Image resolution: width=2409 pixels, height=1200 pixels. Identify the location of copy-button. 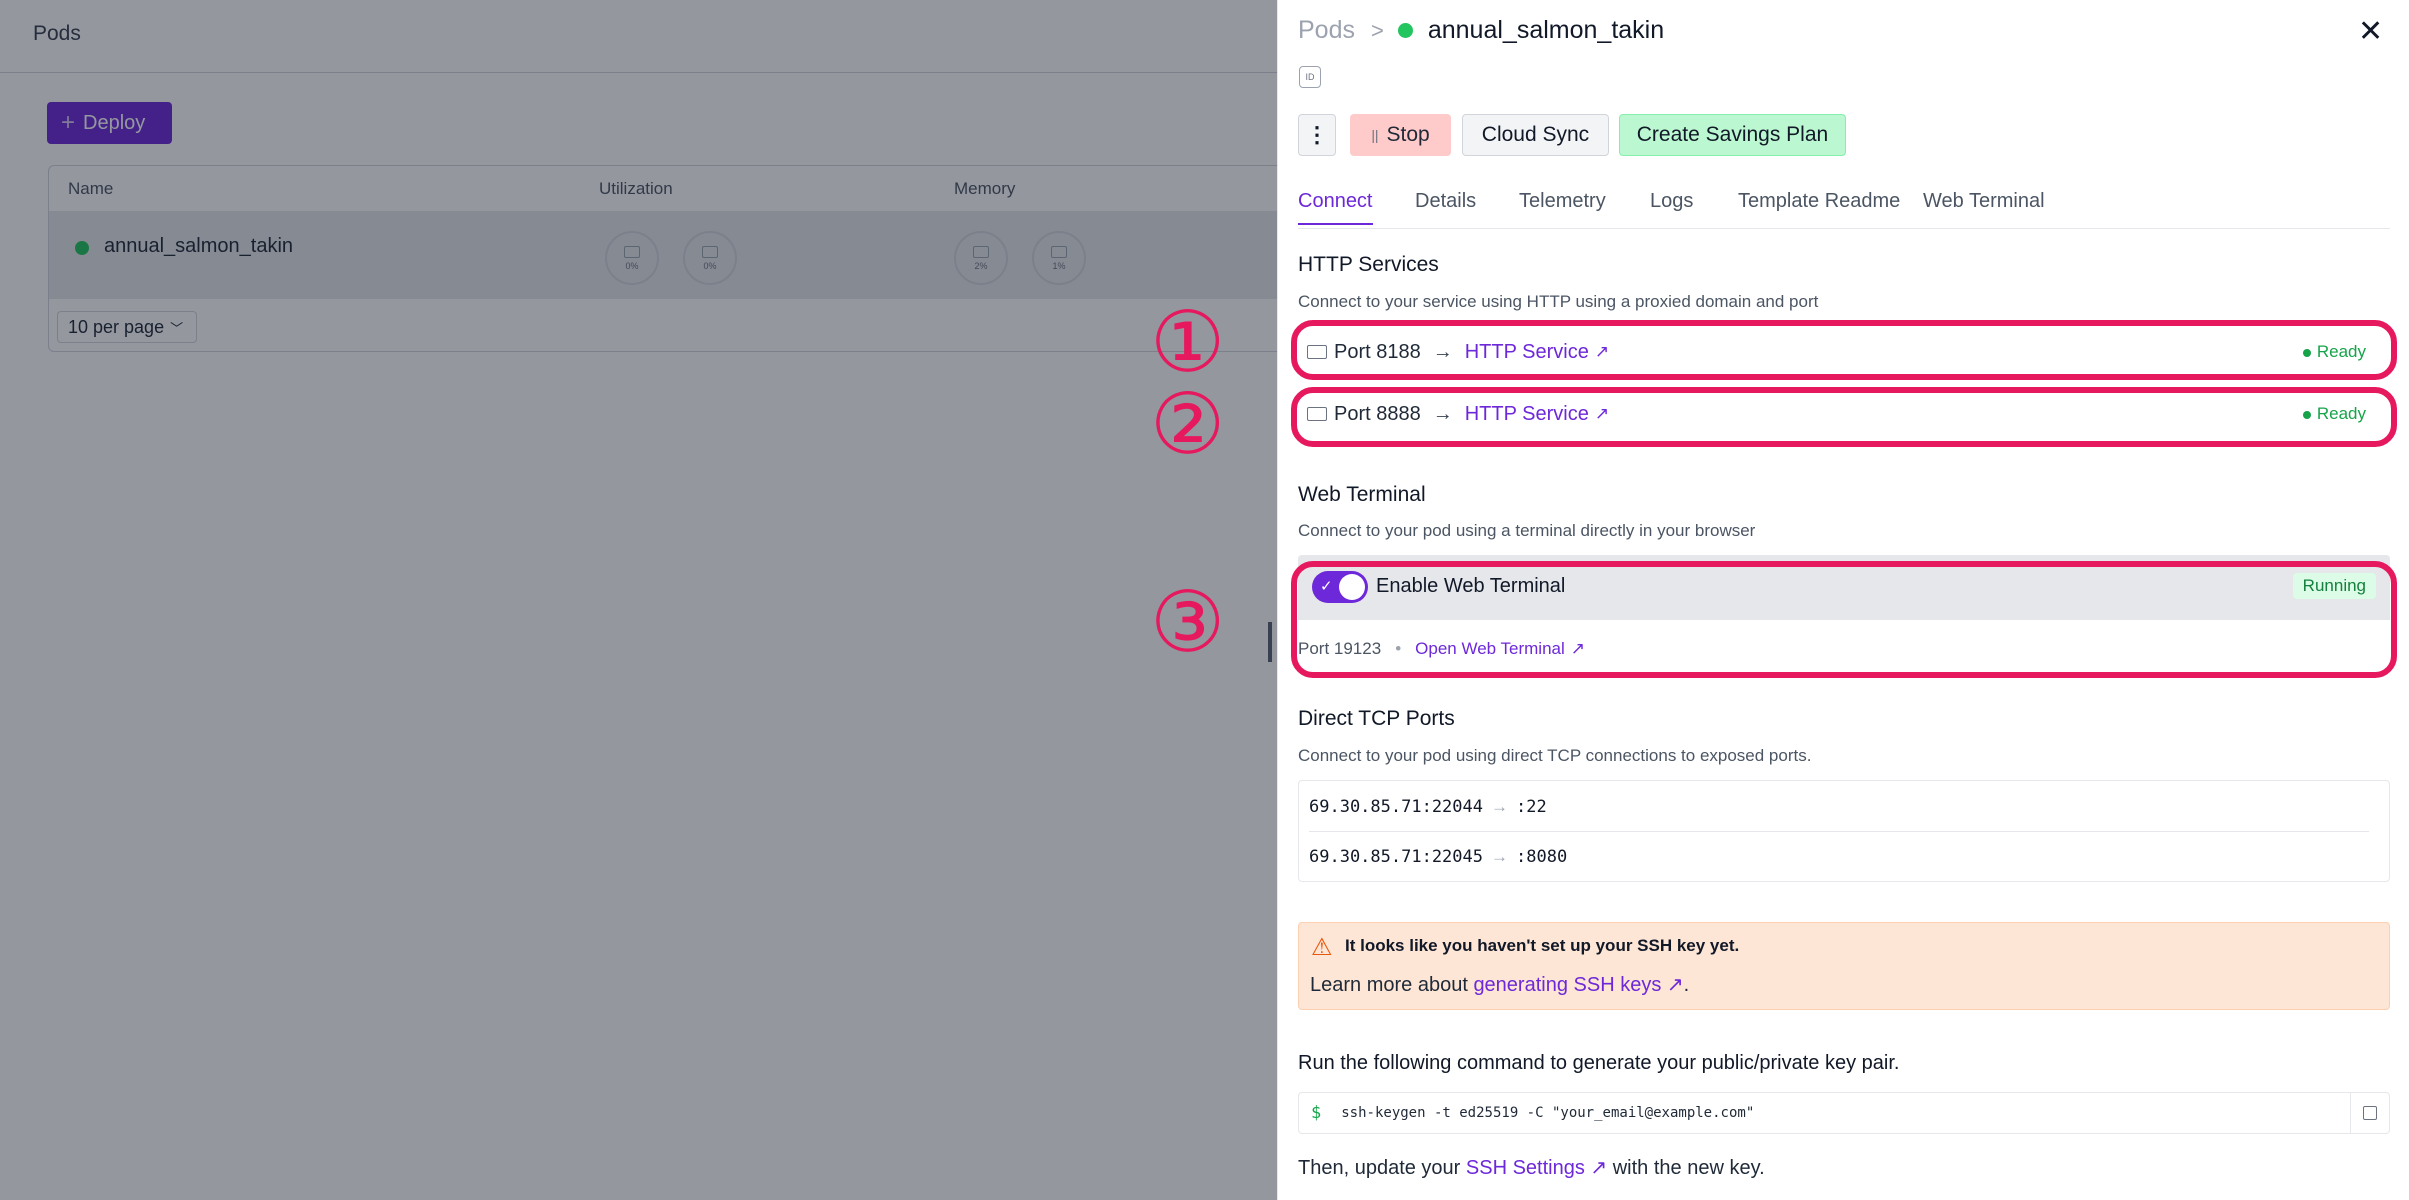
(2369, 1113).